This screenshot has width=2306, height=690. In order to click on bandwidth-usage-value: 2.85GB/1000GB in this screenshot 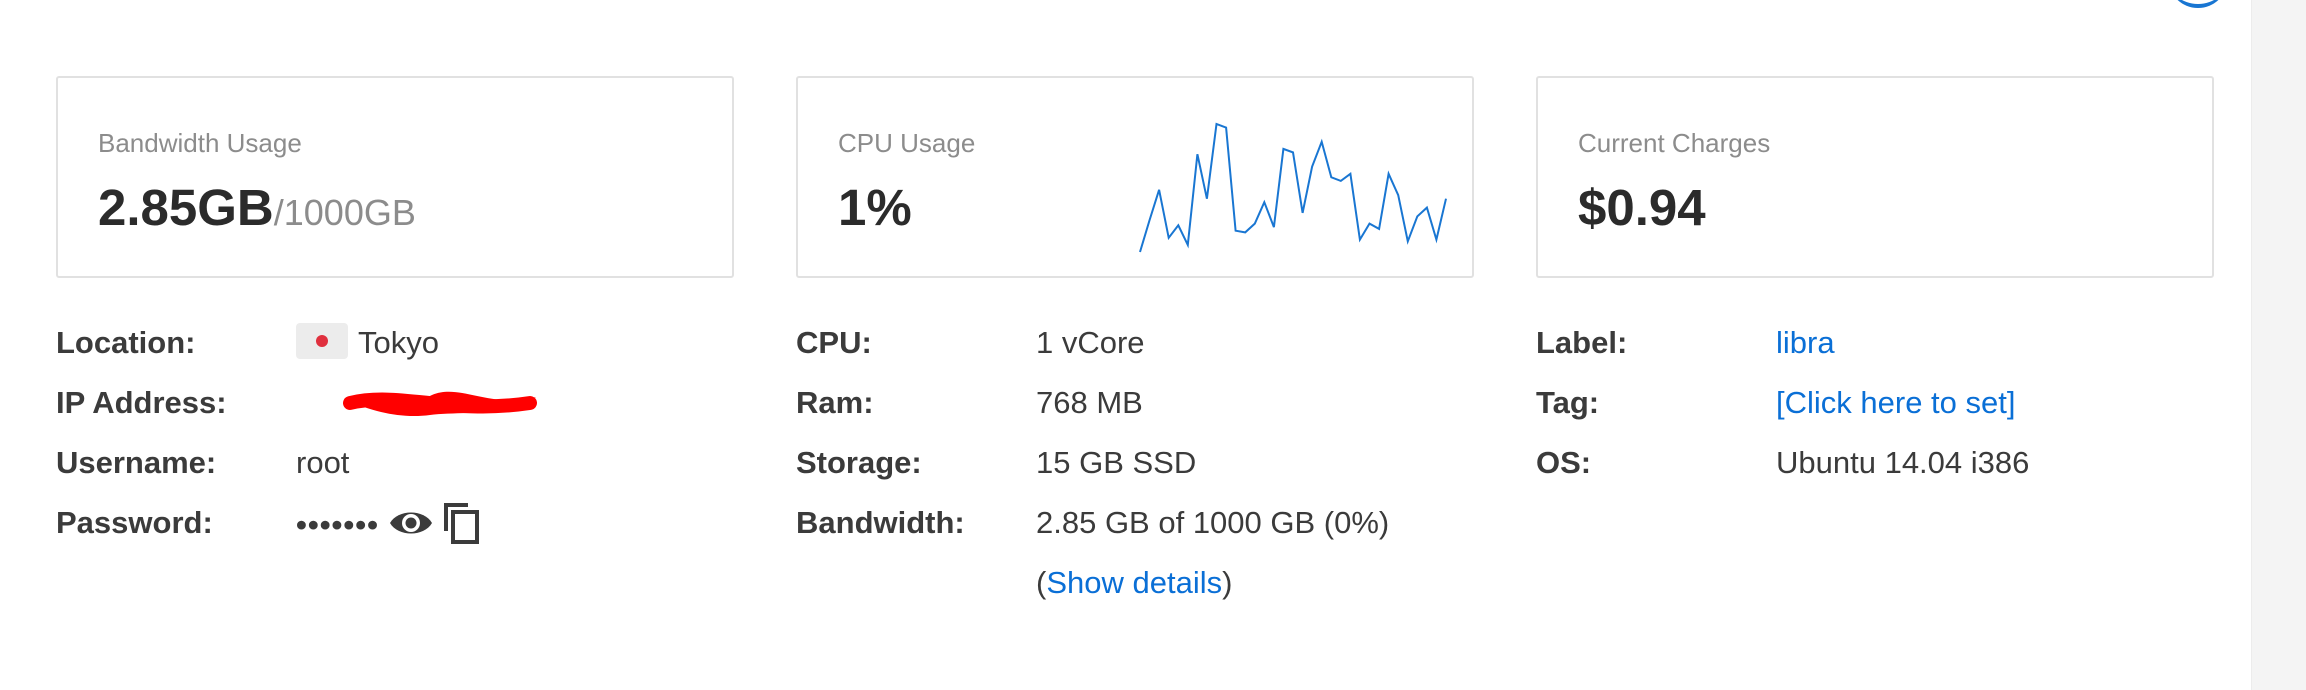, I will do `click(257, 207)`.